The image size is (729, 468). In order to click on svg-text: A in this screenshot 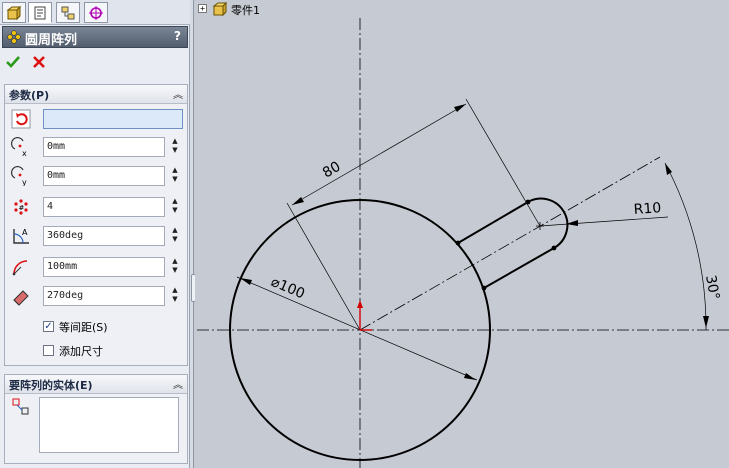, I will do `click(25, 232)`.